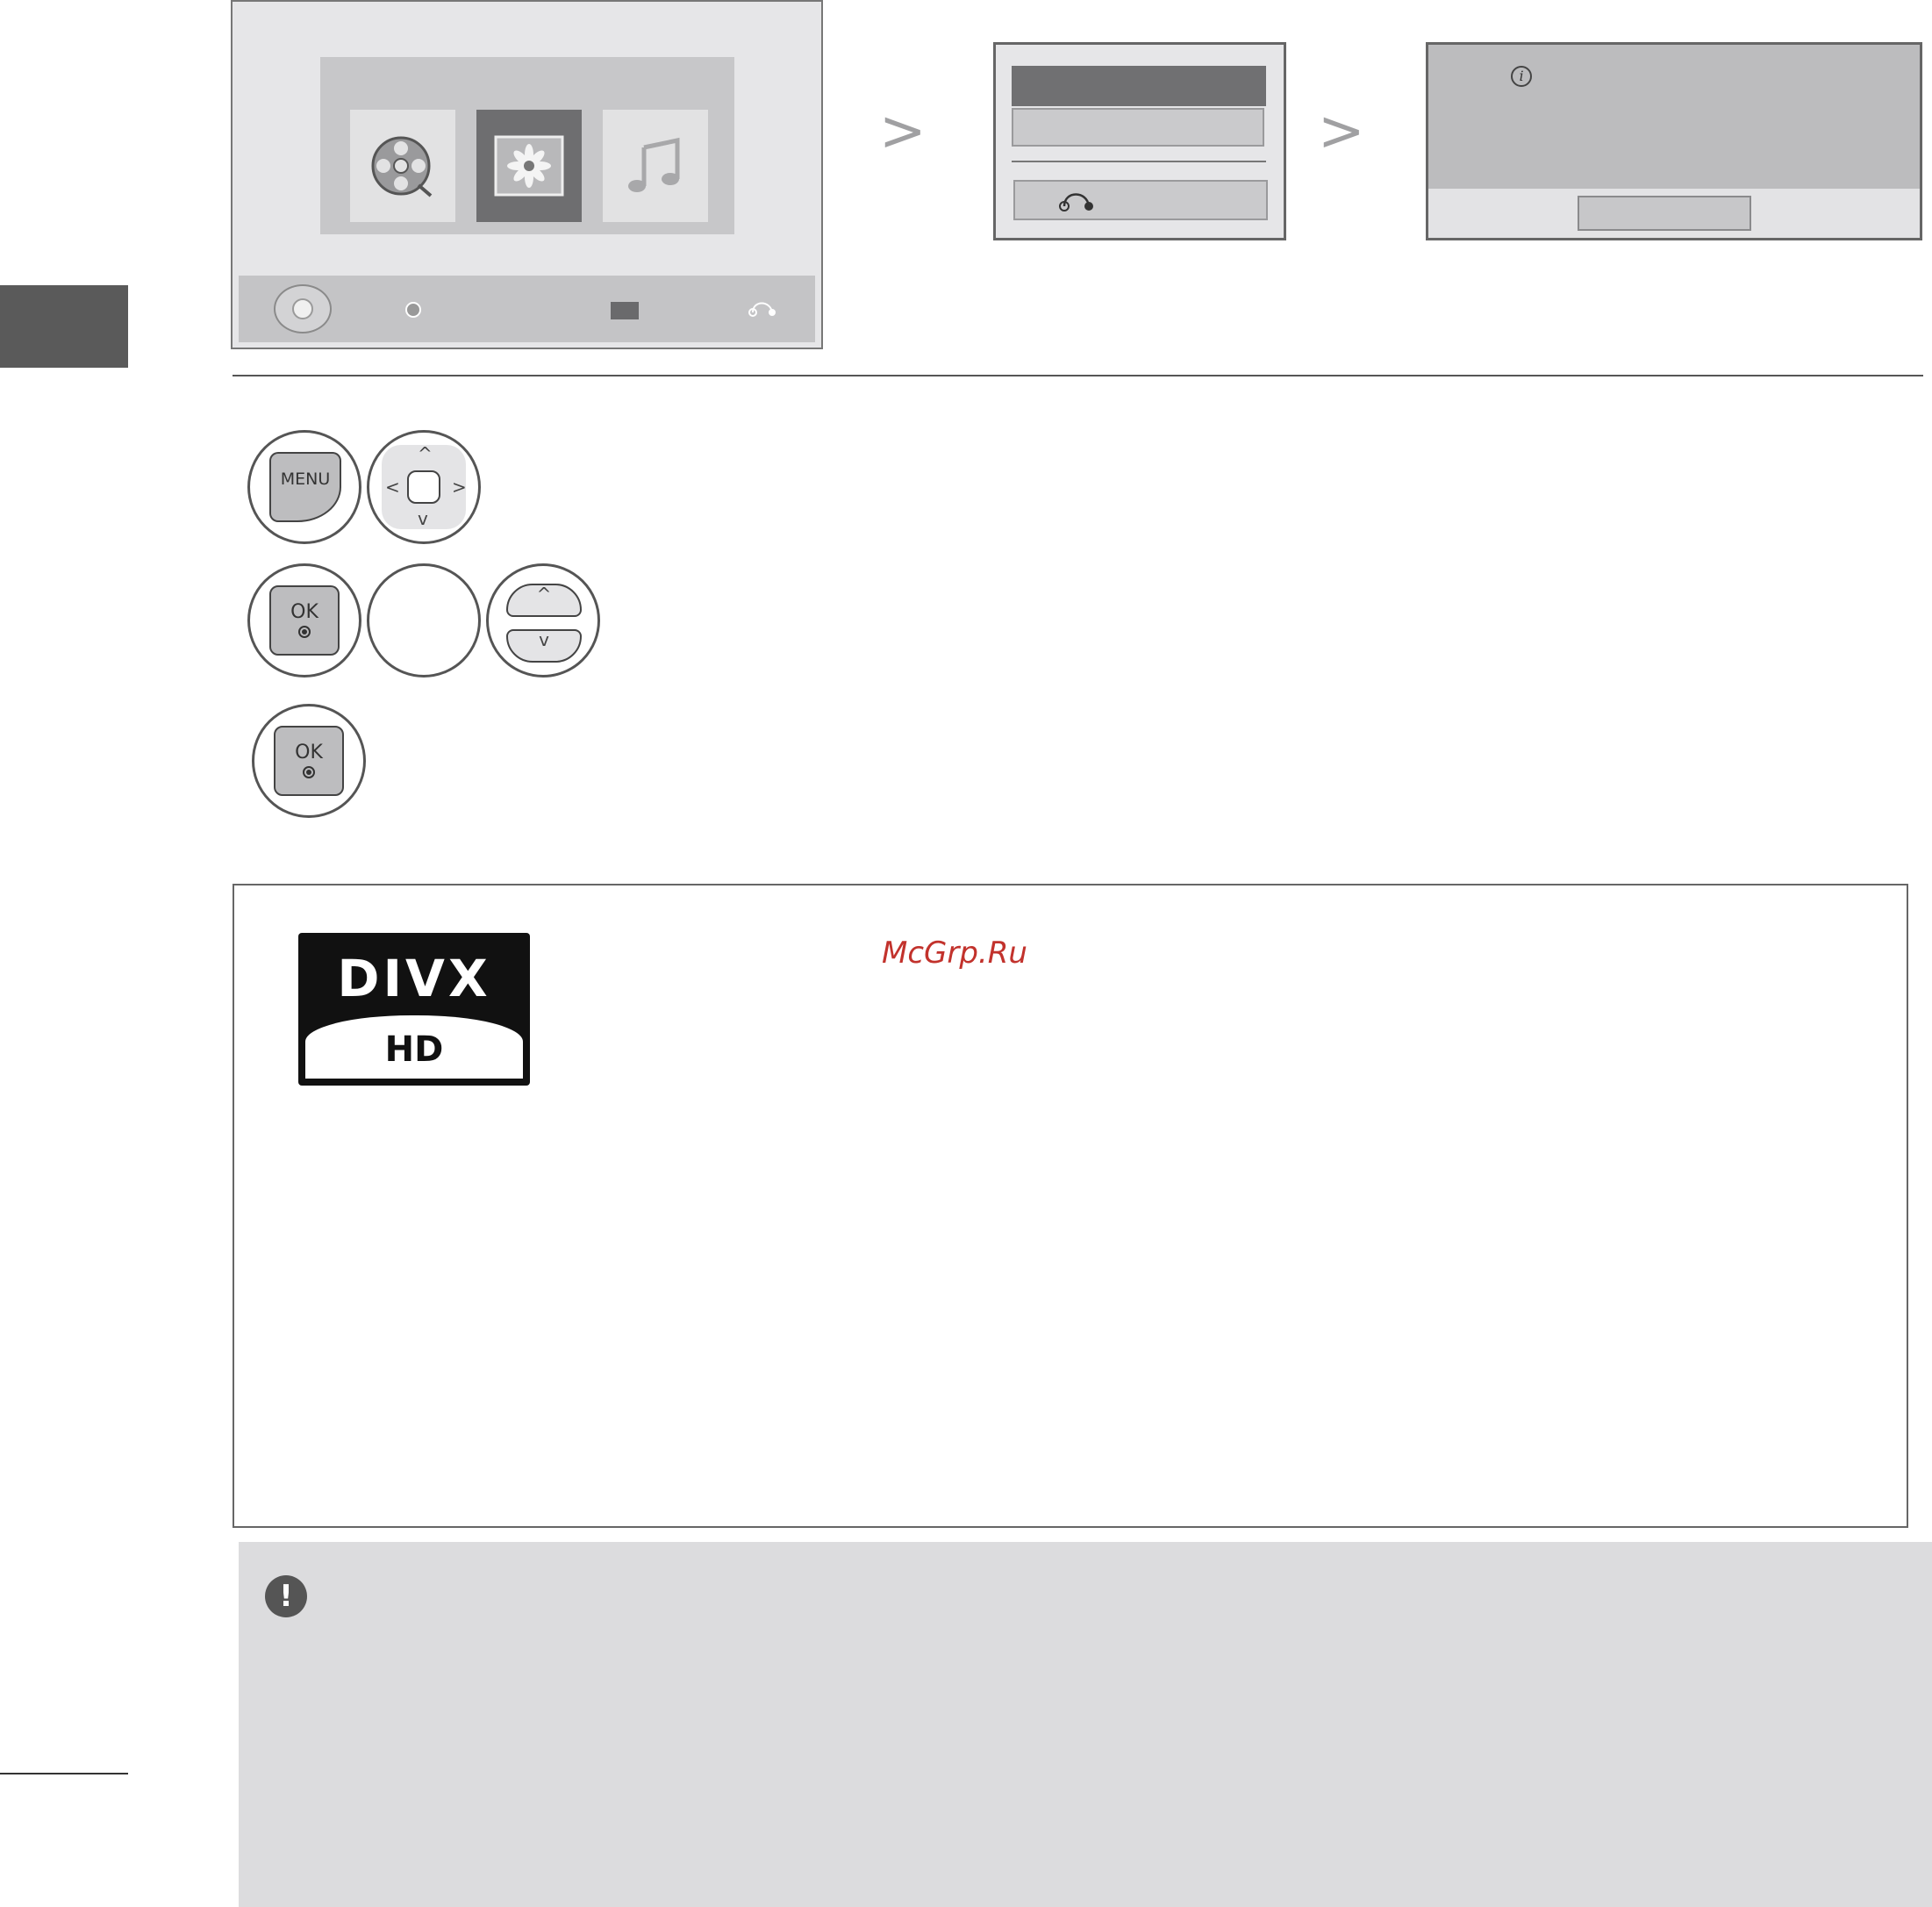 This screenshot has height=1907, width=1932. I want to click on media-menu-screen, so click(527, 175).